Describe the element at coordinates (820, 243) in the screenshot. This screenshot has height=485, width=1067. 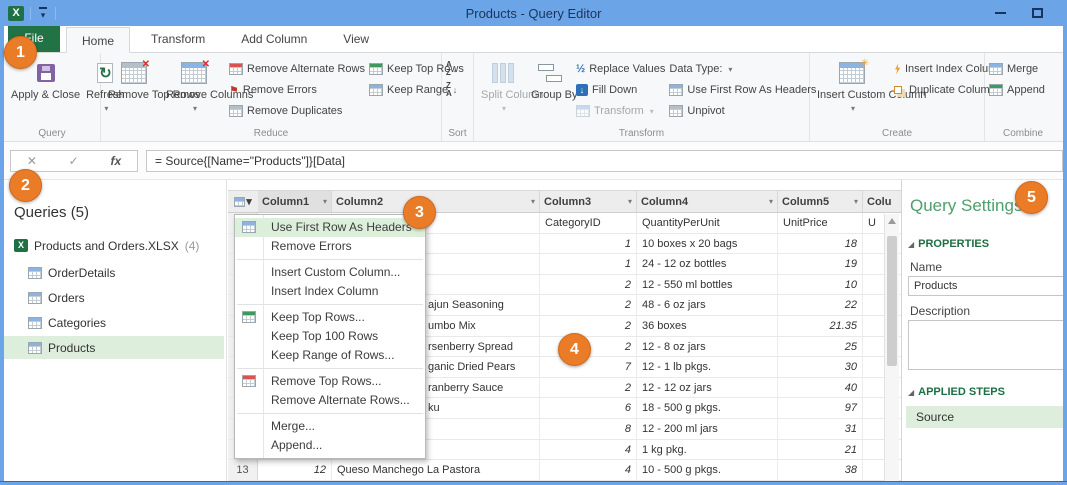
I see `cell-column5: 18` at that location.